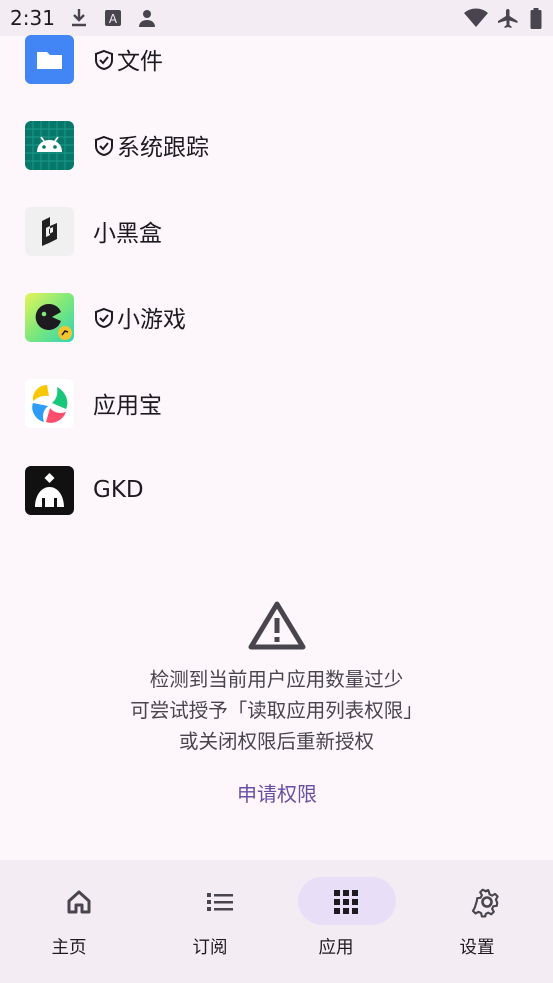 This screenshot has width=553, height=983. What do you see at coordinates (276, 18) in the screenshot?
I see `status-bar: 2:31 A` at bounding box center [276, 18].